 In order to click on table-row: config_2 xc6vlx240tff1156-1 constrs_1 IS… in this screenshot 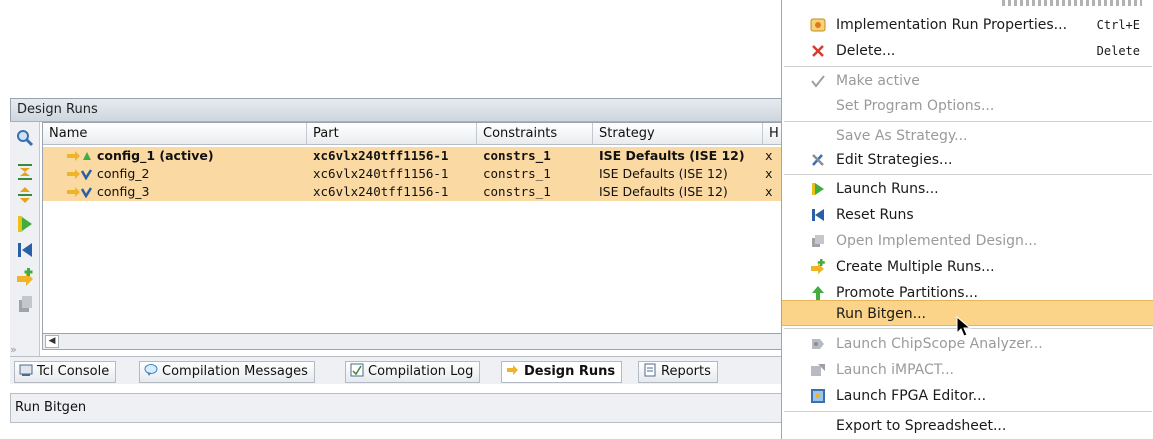, I will do `click(416, 174)`.